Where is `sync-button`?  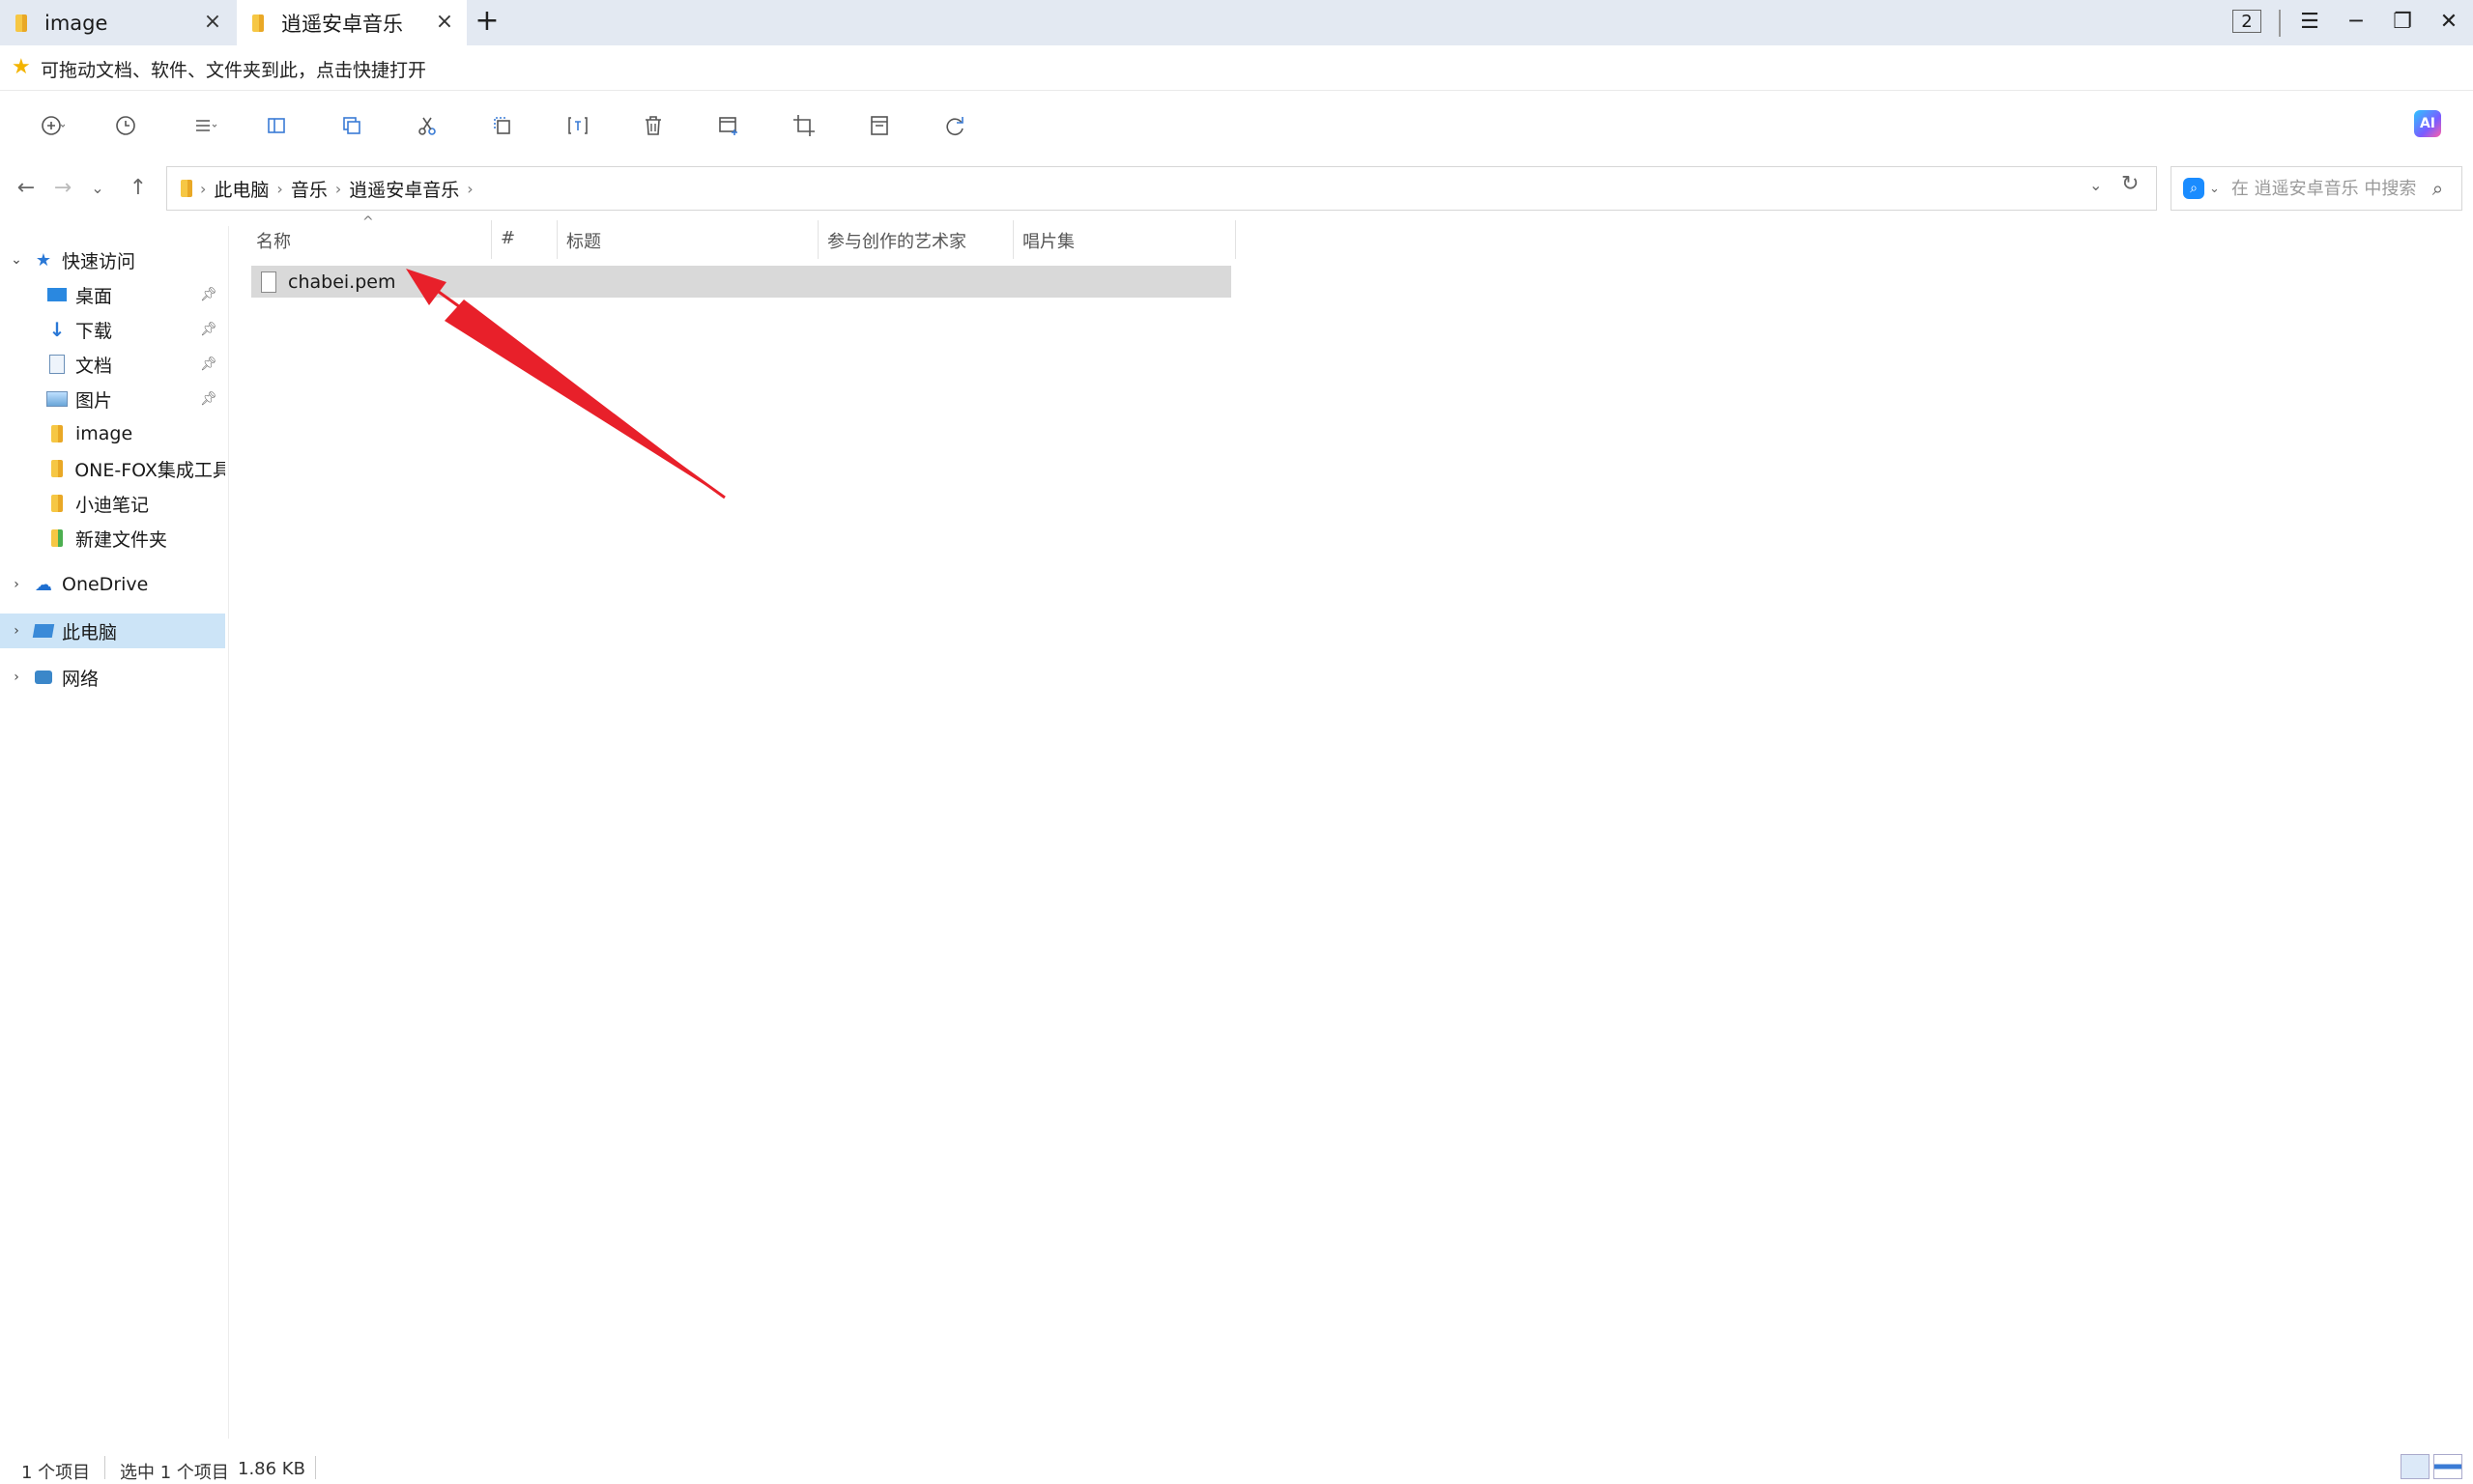 sync-button is located at coordinates (954, 125).